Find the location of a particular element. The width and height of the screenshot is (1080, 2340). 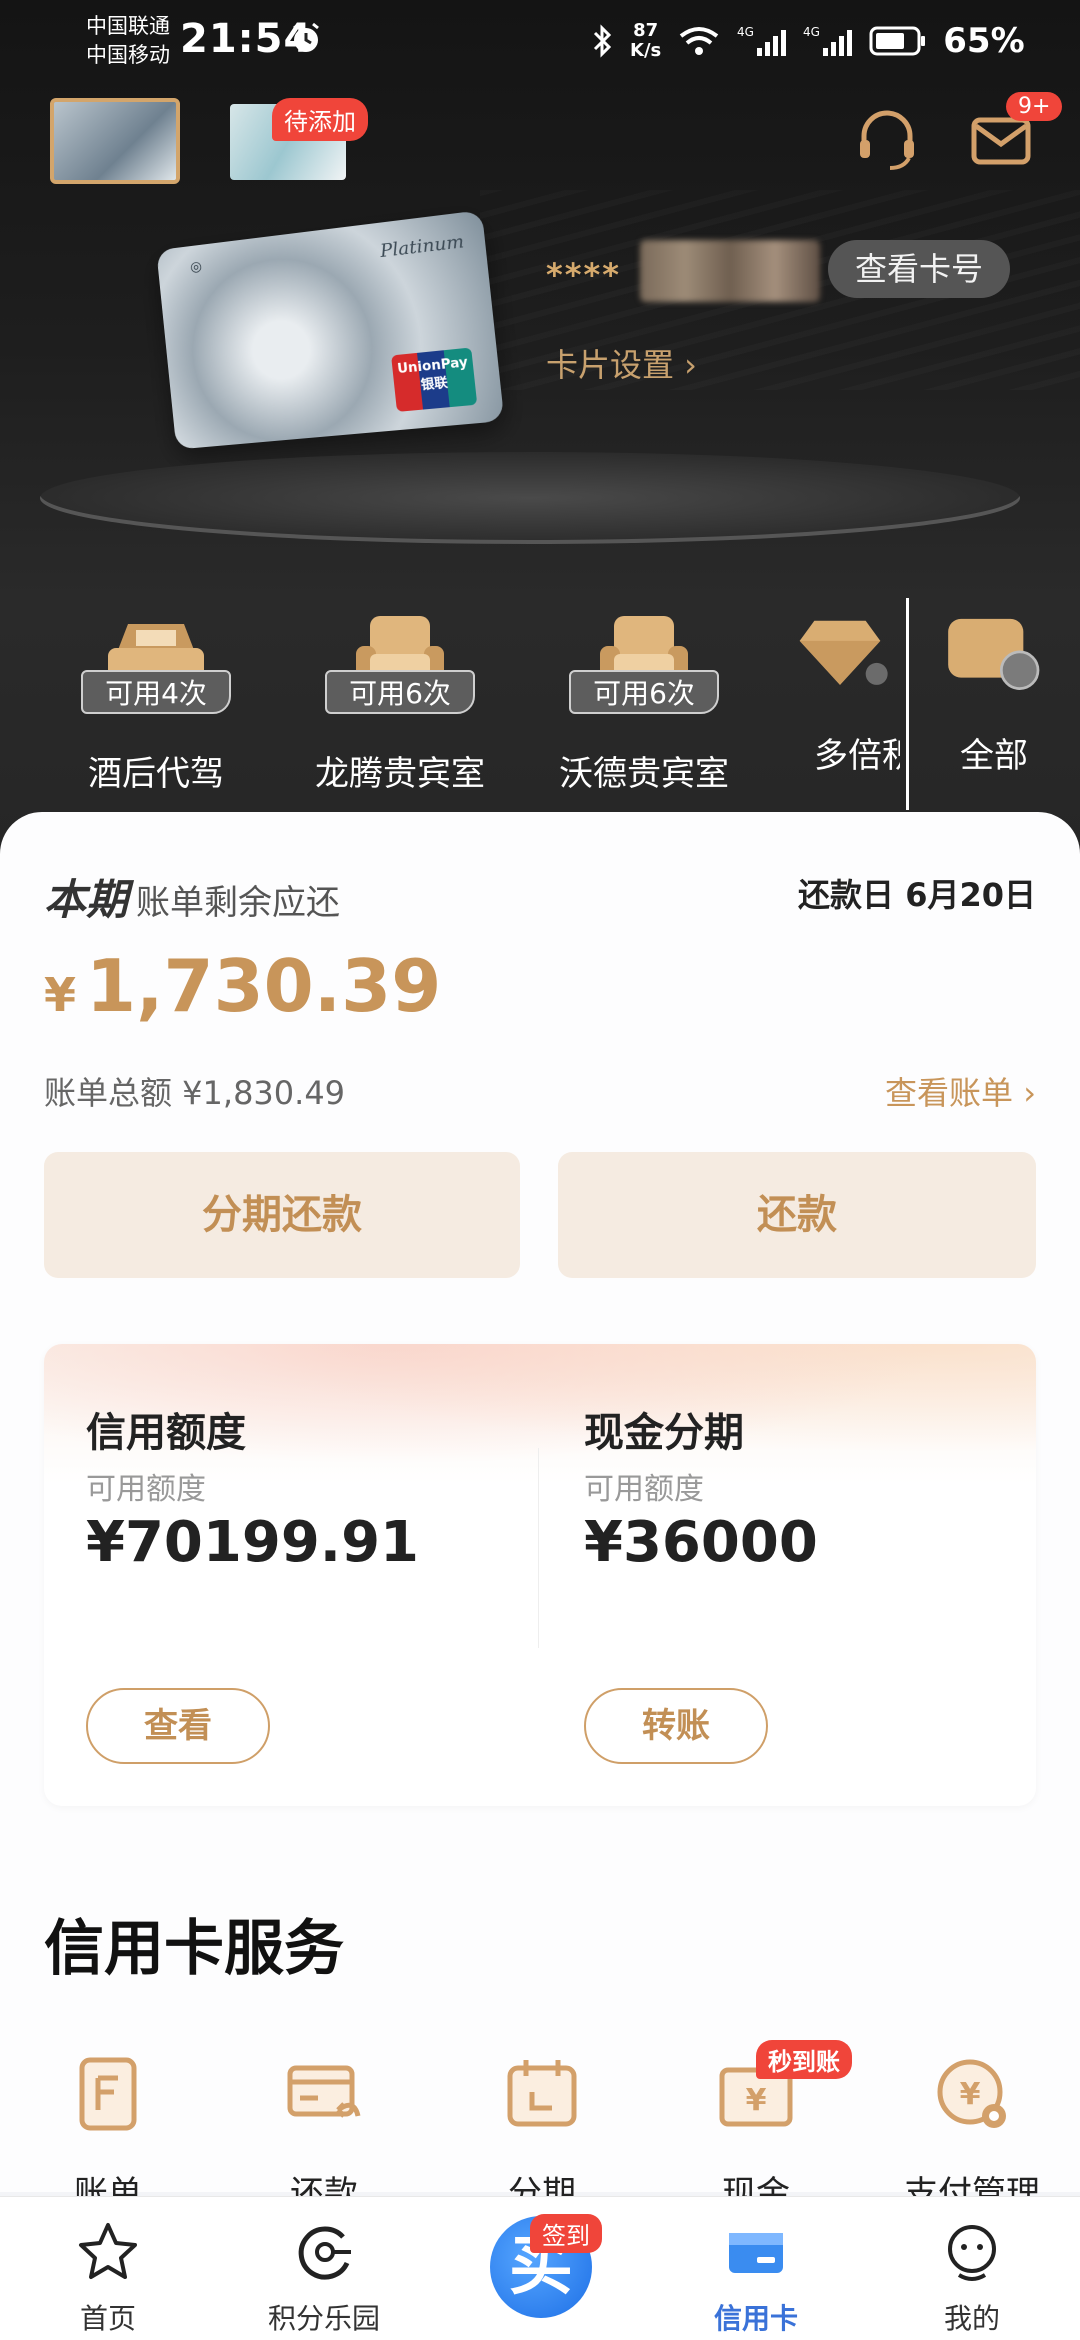

payment-settings-icon: ¥ is located at coordinates (971, 2093).